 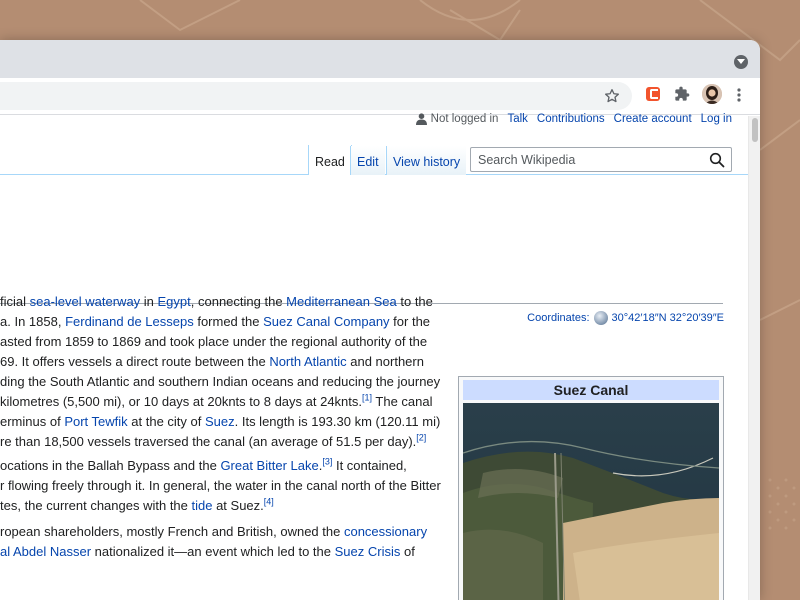 What do you see at coordinates (166, 421) in the screenshot?
I see `article-text: at the city of` at bounding box center [166, 421].